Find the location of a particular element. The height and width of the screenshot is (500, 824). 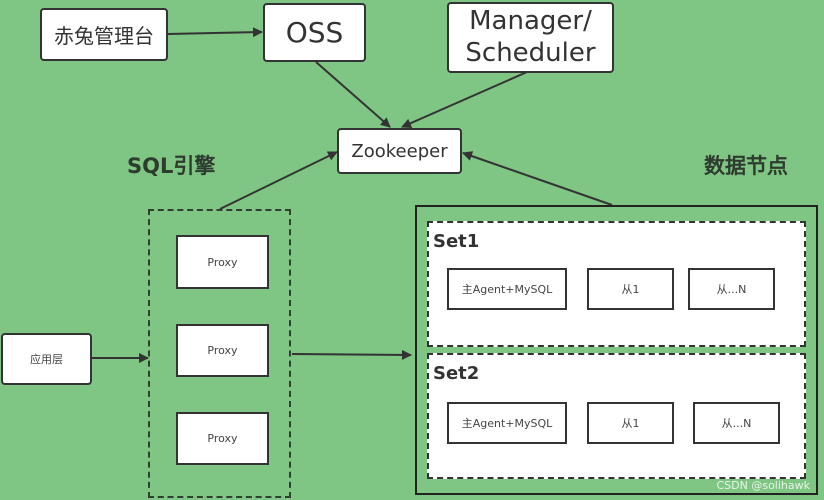

arrow-console-to-oss is located at coordinates (215, 32).